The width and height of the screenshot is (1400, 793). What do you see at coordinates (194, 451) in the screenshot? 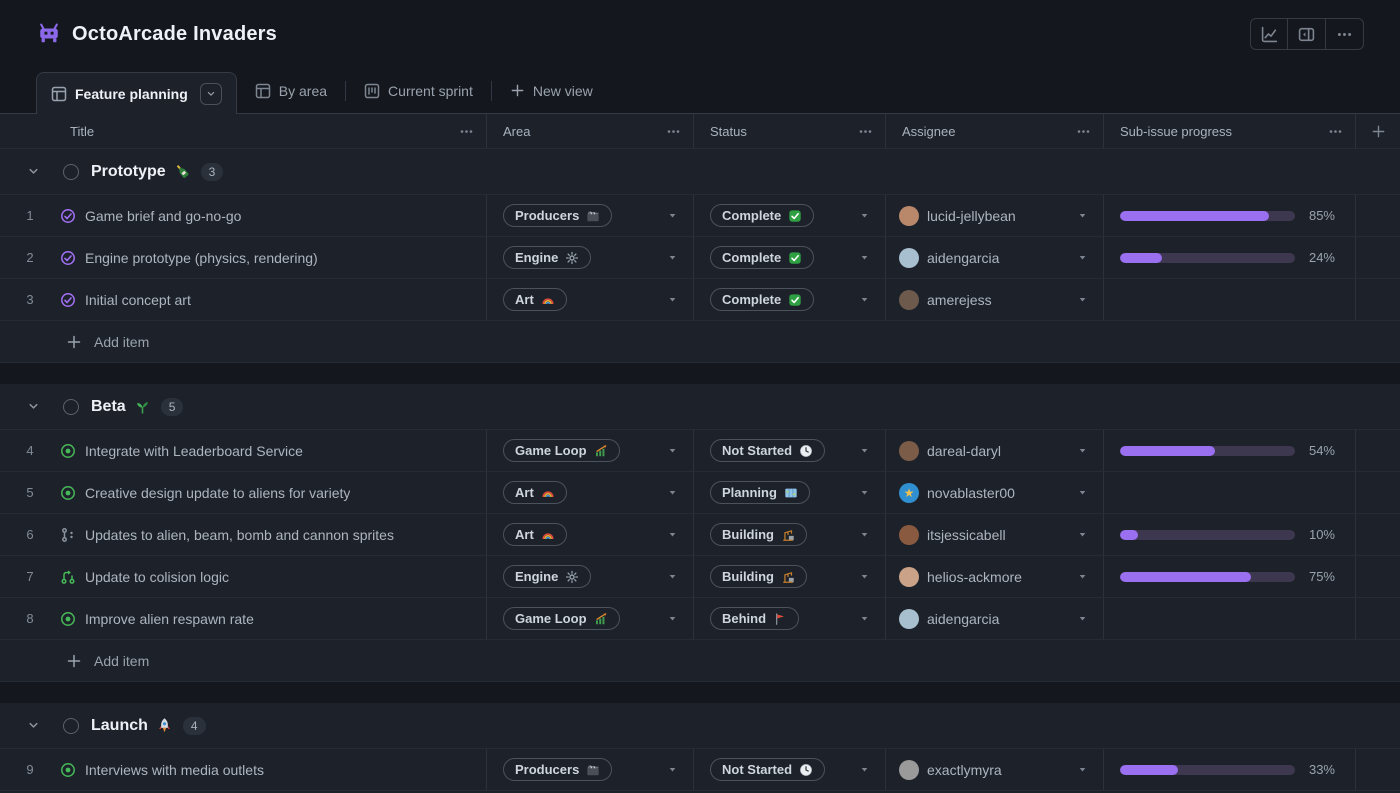
I see `issue-title: Integrate with Leaderboard Service` at bounding box center [194, 451].